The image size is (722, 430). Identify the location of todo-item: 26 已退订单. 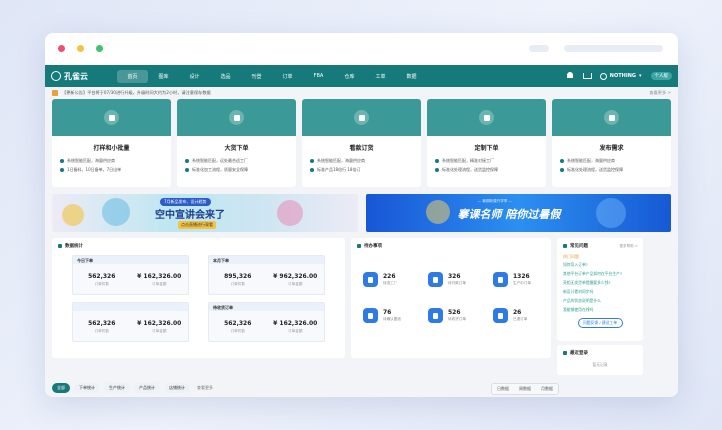
(510, 315).